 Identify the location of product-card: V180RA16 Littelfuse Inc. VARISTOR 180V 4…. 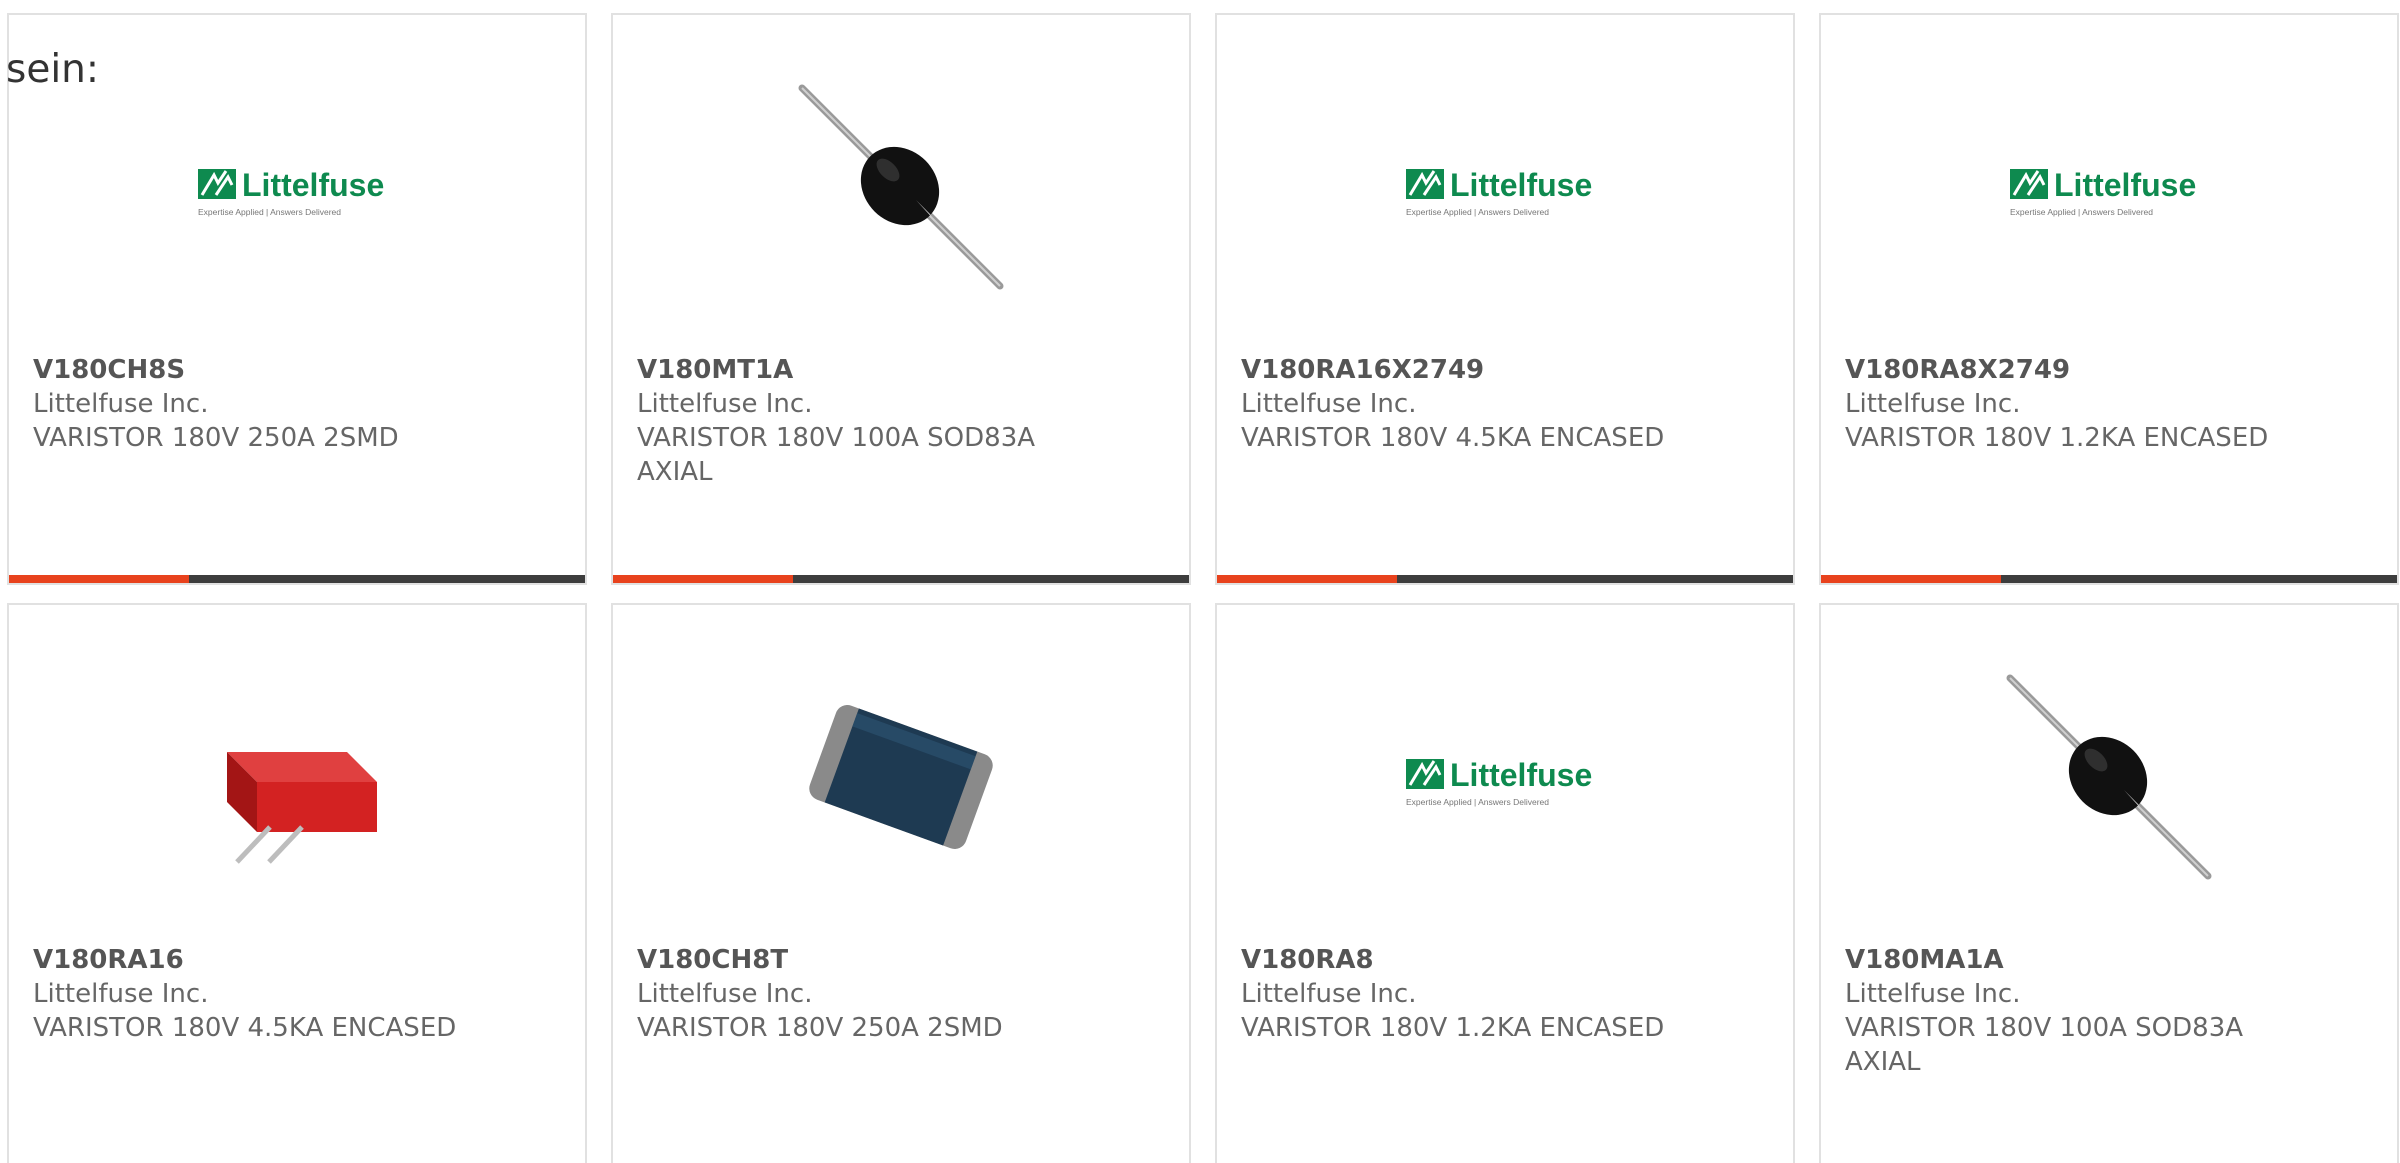
(297, 883).